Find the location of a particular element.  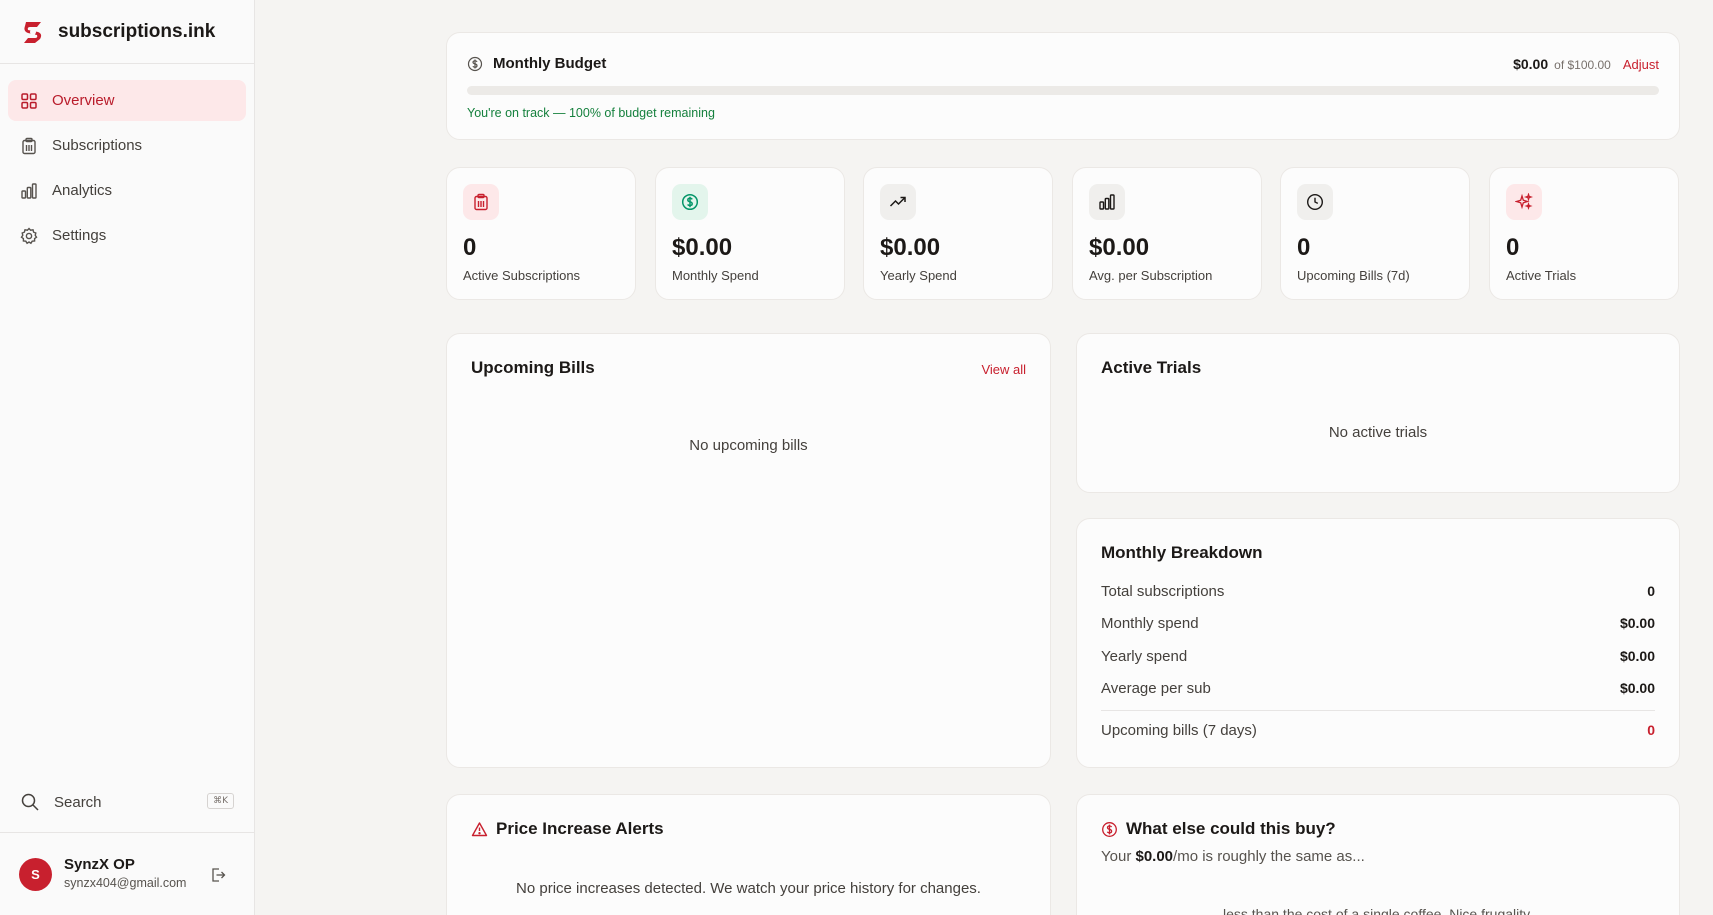

breakdown-label: Total subscriptions is located at coordinates (1163, 591).